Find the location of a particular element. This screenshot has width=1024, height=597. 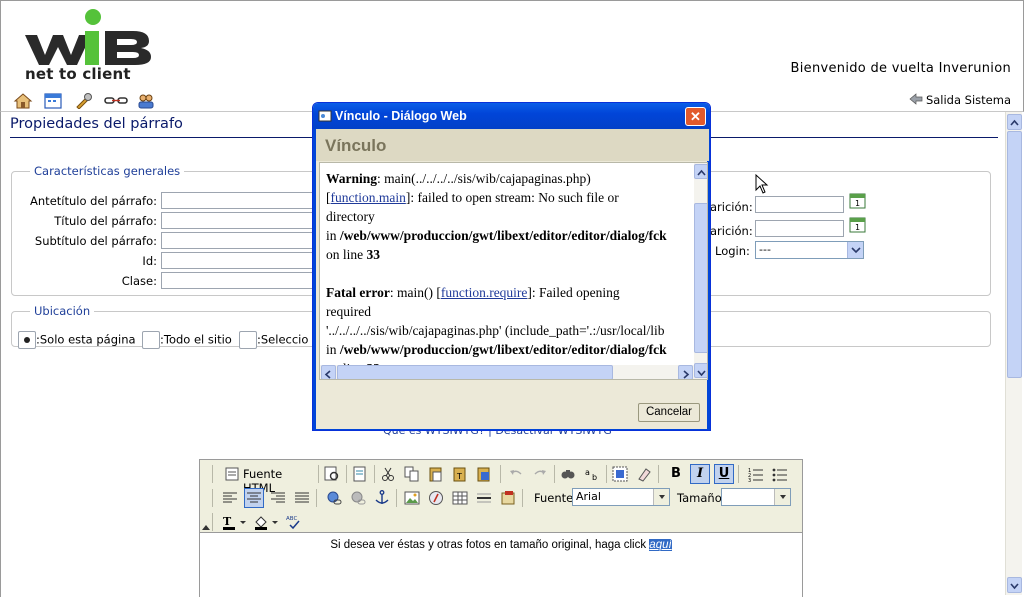

logout-icon is located at coordinates (916, 99).